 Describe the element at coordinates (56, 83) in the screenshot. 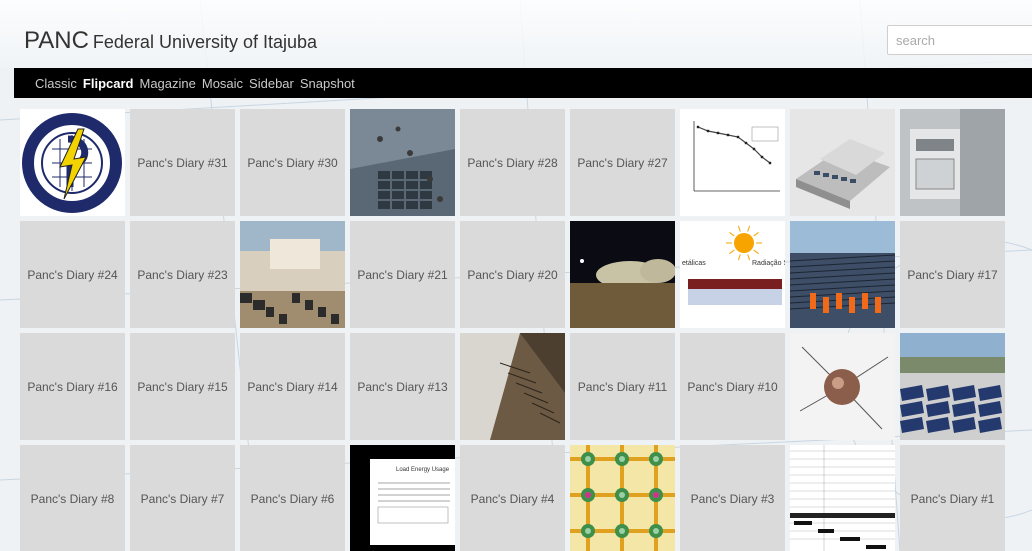

I see `nav-classic: Classic` at that location.